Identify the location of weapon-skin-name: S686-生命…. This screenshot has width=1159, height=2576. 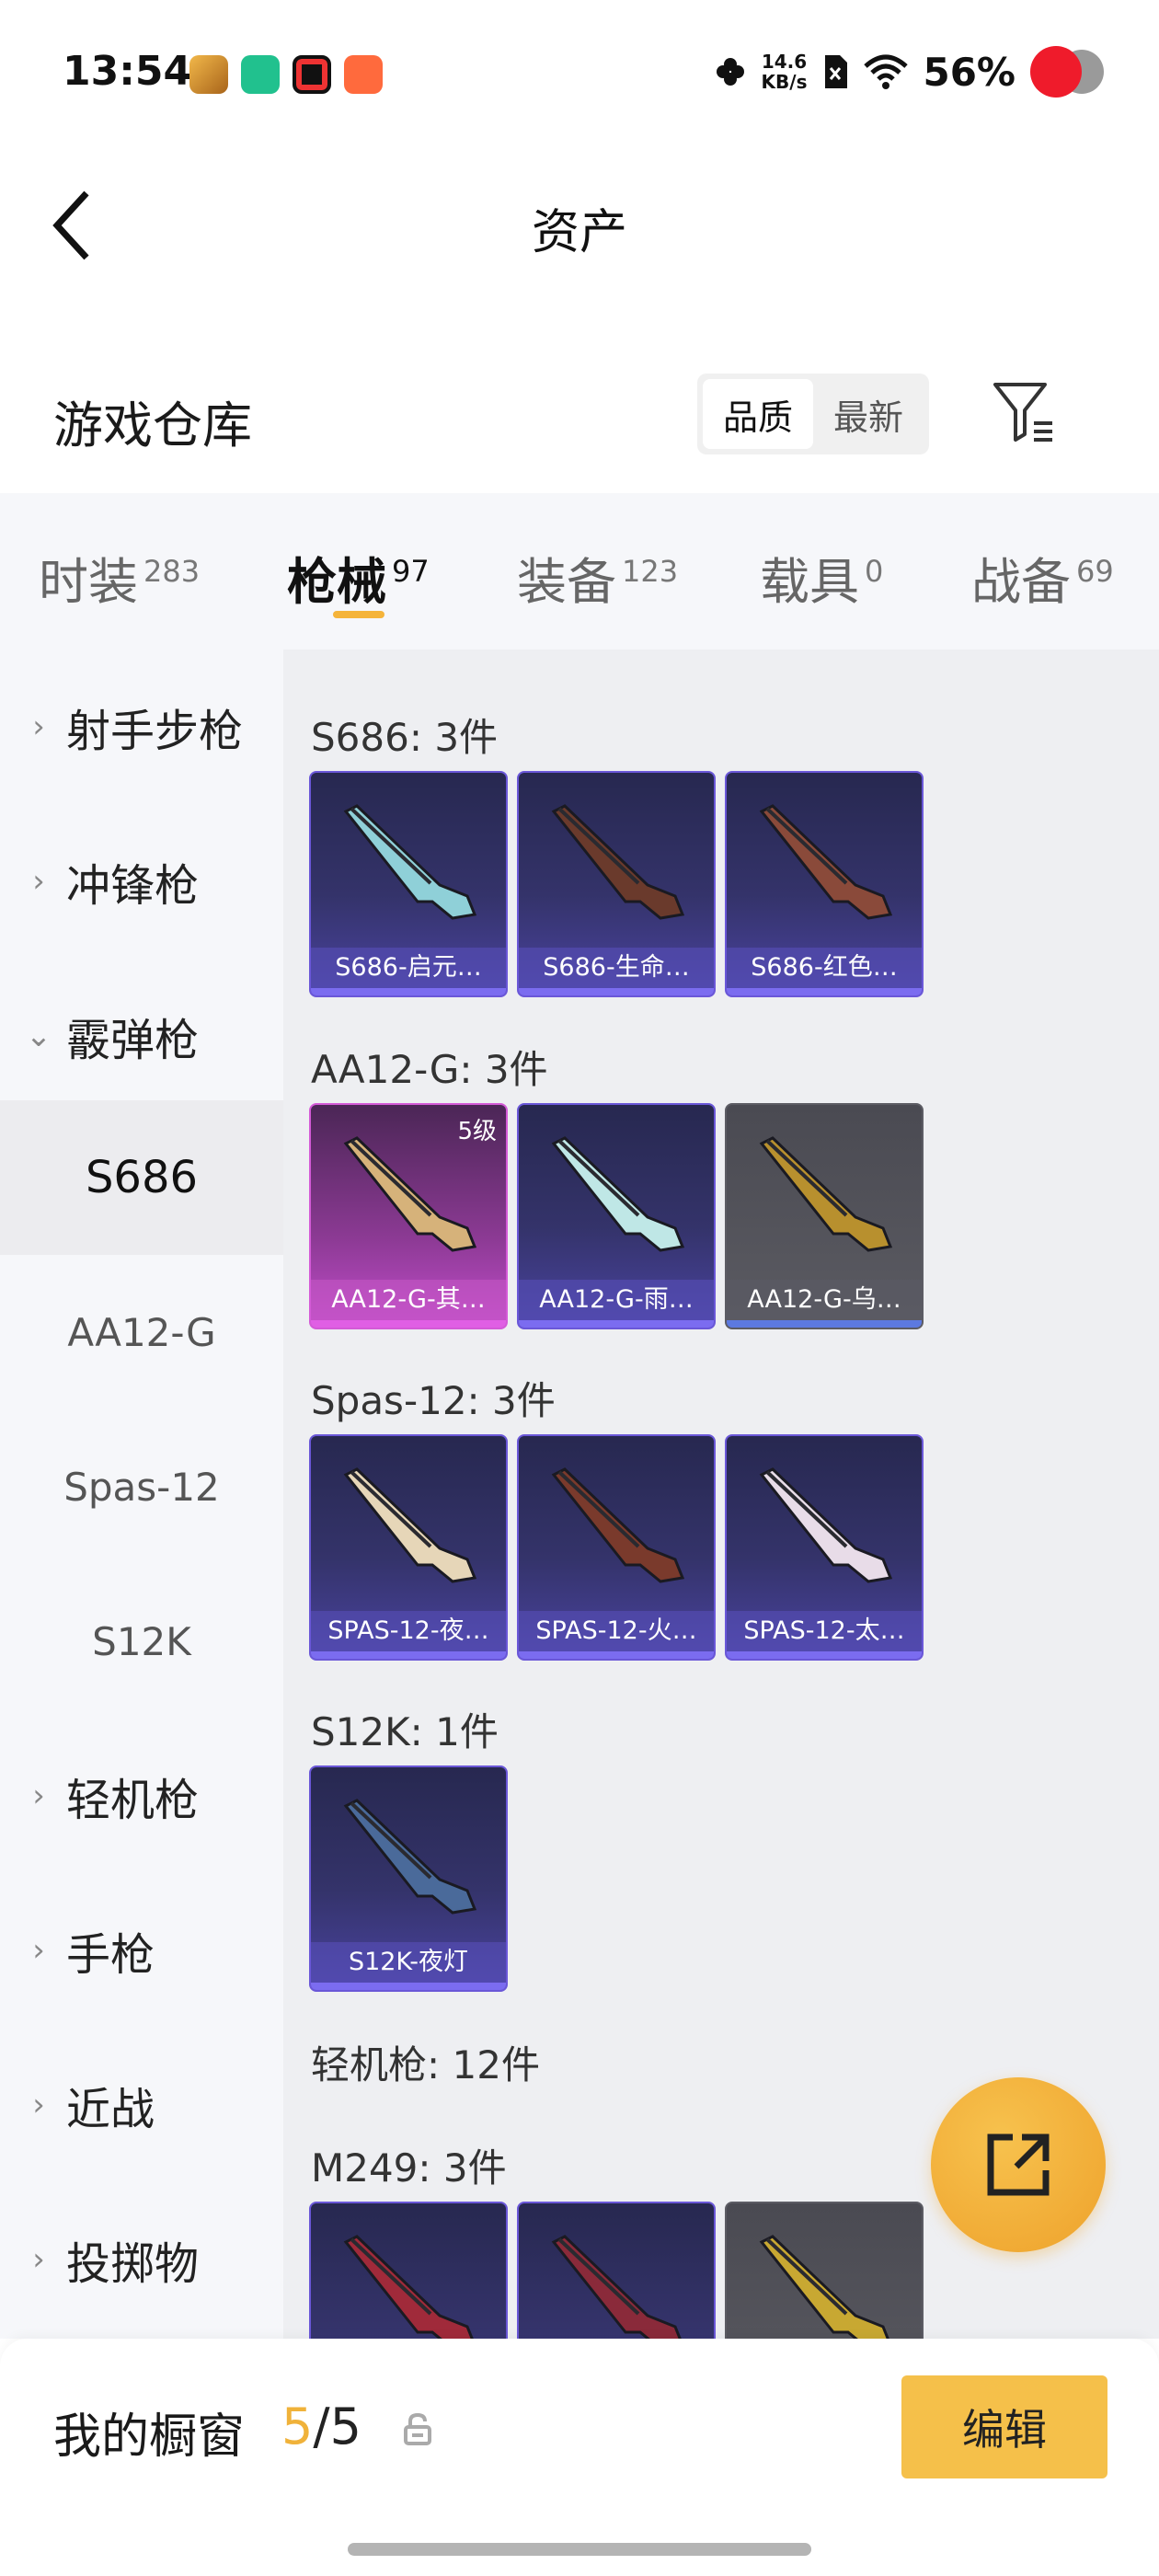
(616, 968).